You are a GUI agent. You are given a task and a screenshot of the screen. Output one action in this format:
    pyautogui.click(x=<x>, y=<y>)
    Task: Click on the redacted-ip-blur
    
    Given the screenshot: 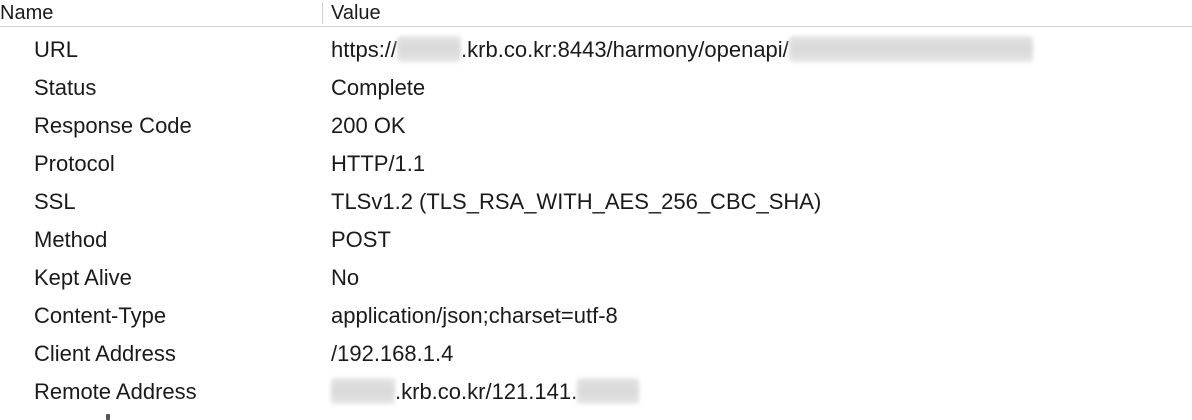 What is the action you would take?
    pyautogui.click(x=608, y=391)
    